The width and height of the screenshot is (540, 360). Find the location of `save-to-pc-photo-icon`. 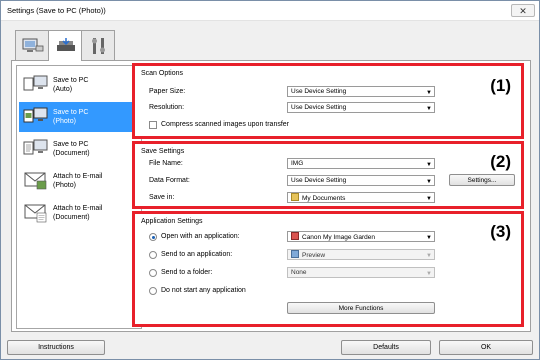

save-to-pc-photo-icon is located at coordinates (35, 115).